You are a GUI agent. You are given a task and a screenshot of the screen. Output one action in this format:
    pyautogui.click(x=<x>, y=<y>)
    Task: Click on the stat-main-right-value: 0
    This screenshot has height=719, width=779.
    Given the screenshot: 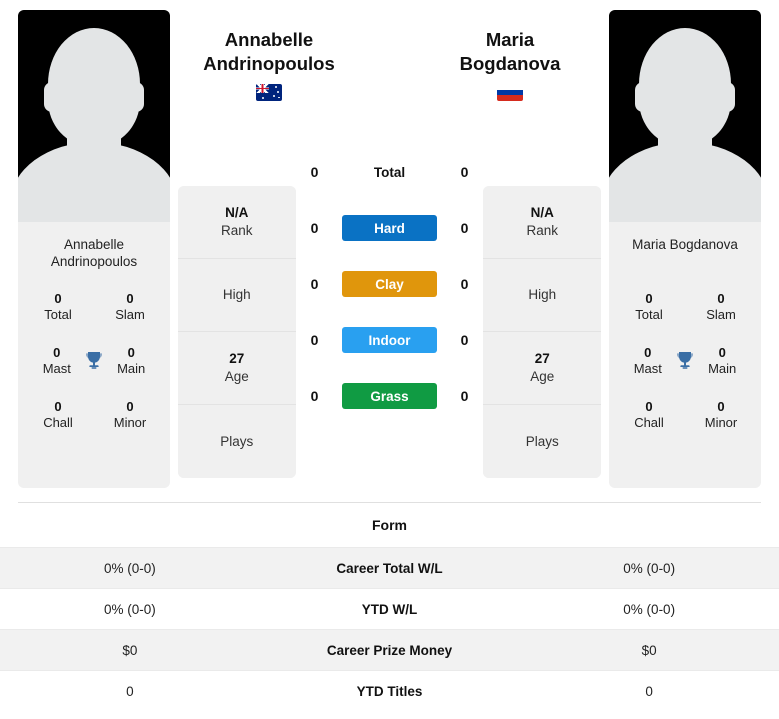 What is the action you would take?
    pyautogui.click(x=722, y=352)
    